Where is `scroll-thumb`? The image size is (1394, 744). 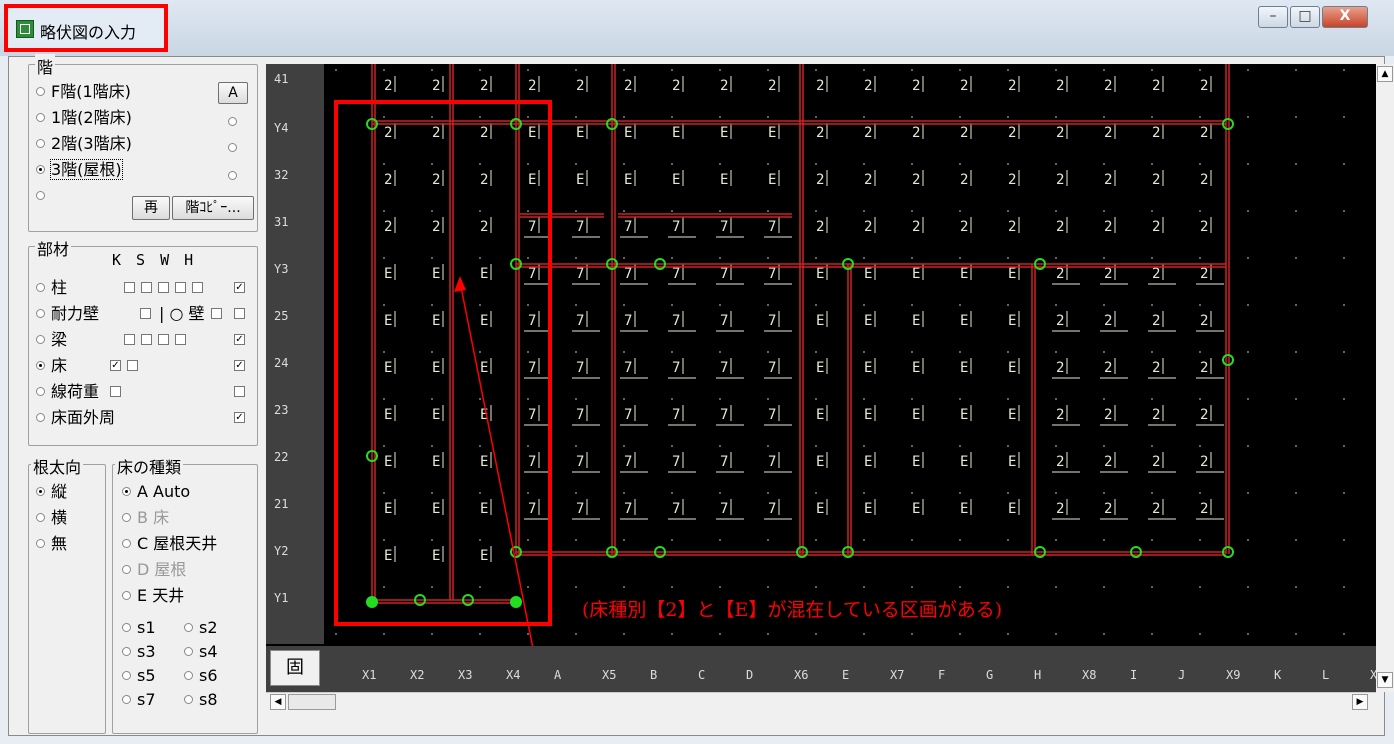
scroll-thumb is located at coordinates (312, 702).